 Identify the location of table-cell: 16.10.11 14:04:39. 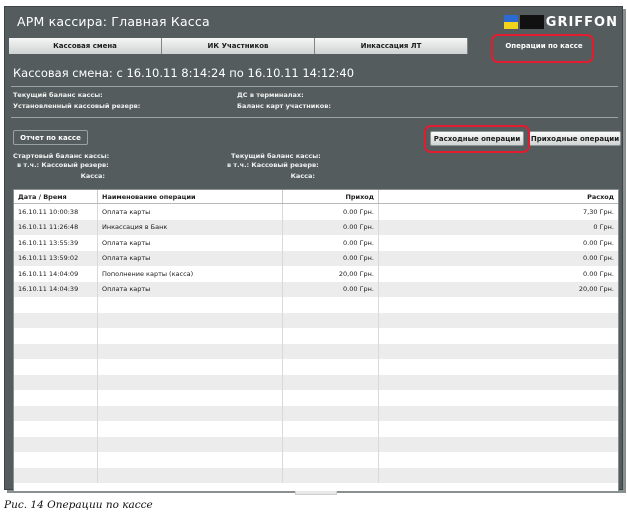
(56, 289).